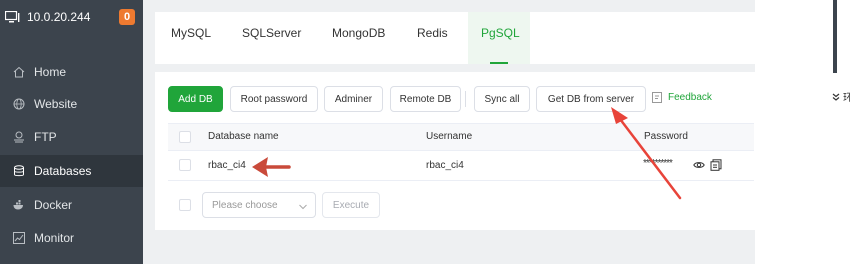 The image size is (850, 264). What do you see at coordinates (271, 33) in the screenshot?
I see `tab-sqlserver: SQLServer` at bounding box center [271, 33].